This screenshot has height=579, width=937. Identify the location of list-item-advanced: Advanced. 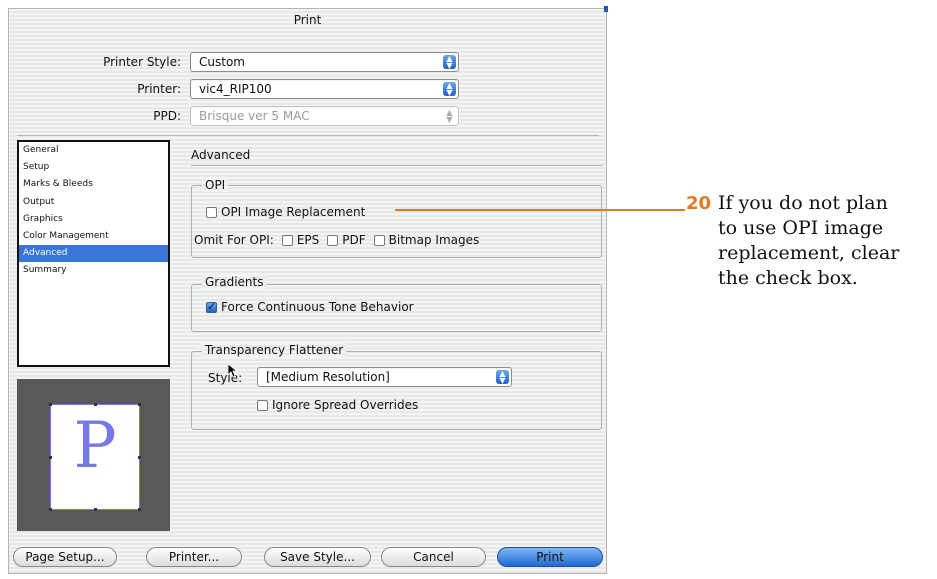
(93, 254).